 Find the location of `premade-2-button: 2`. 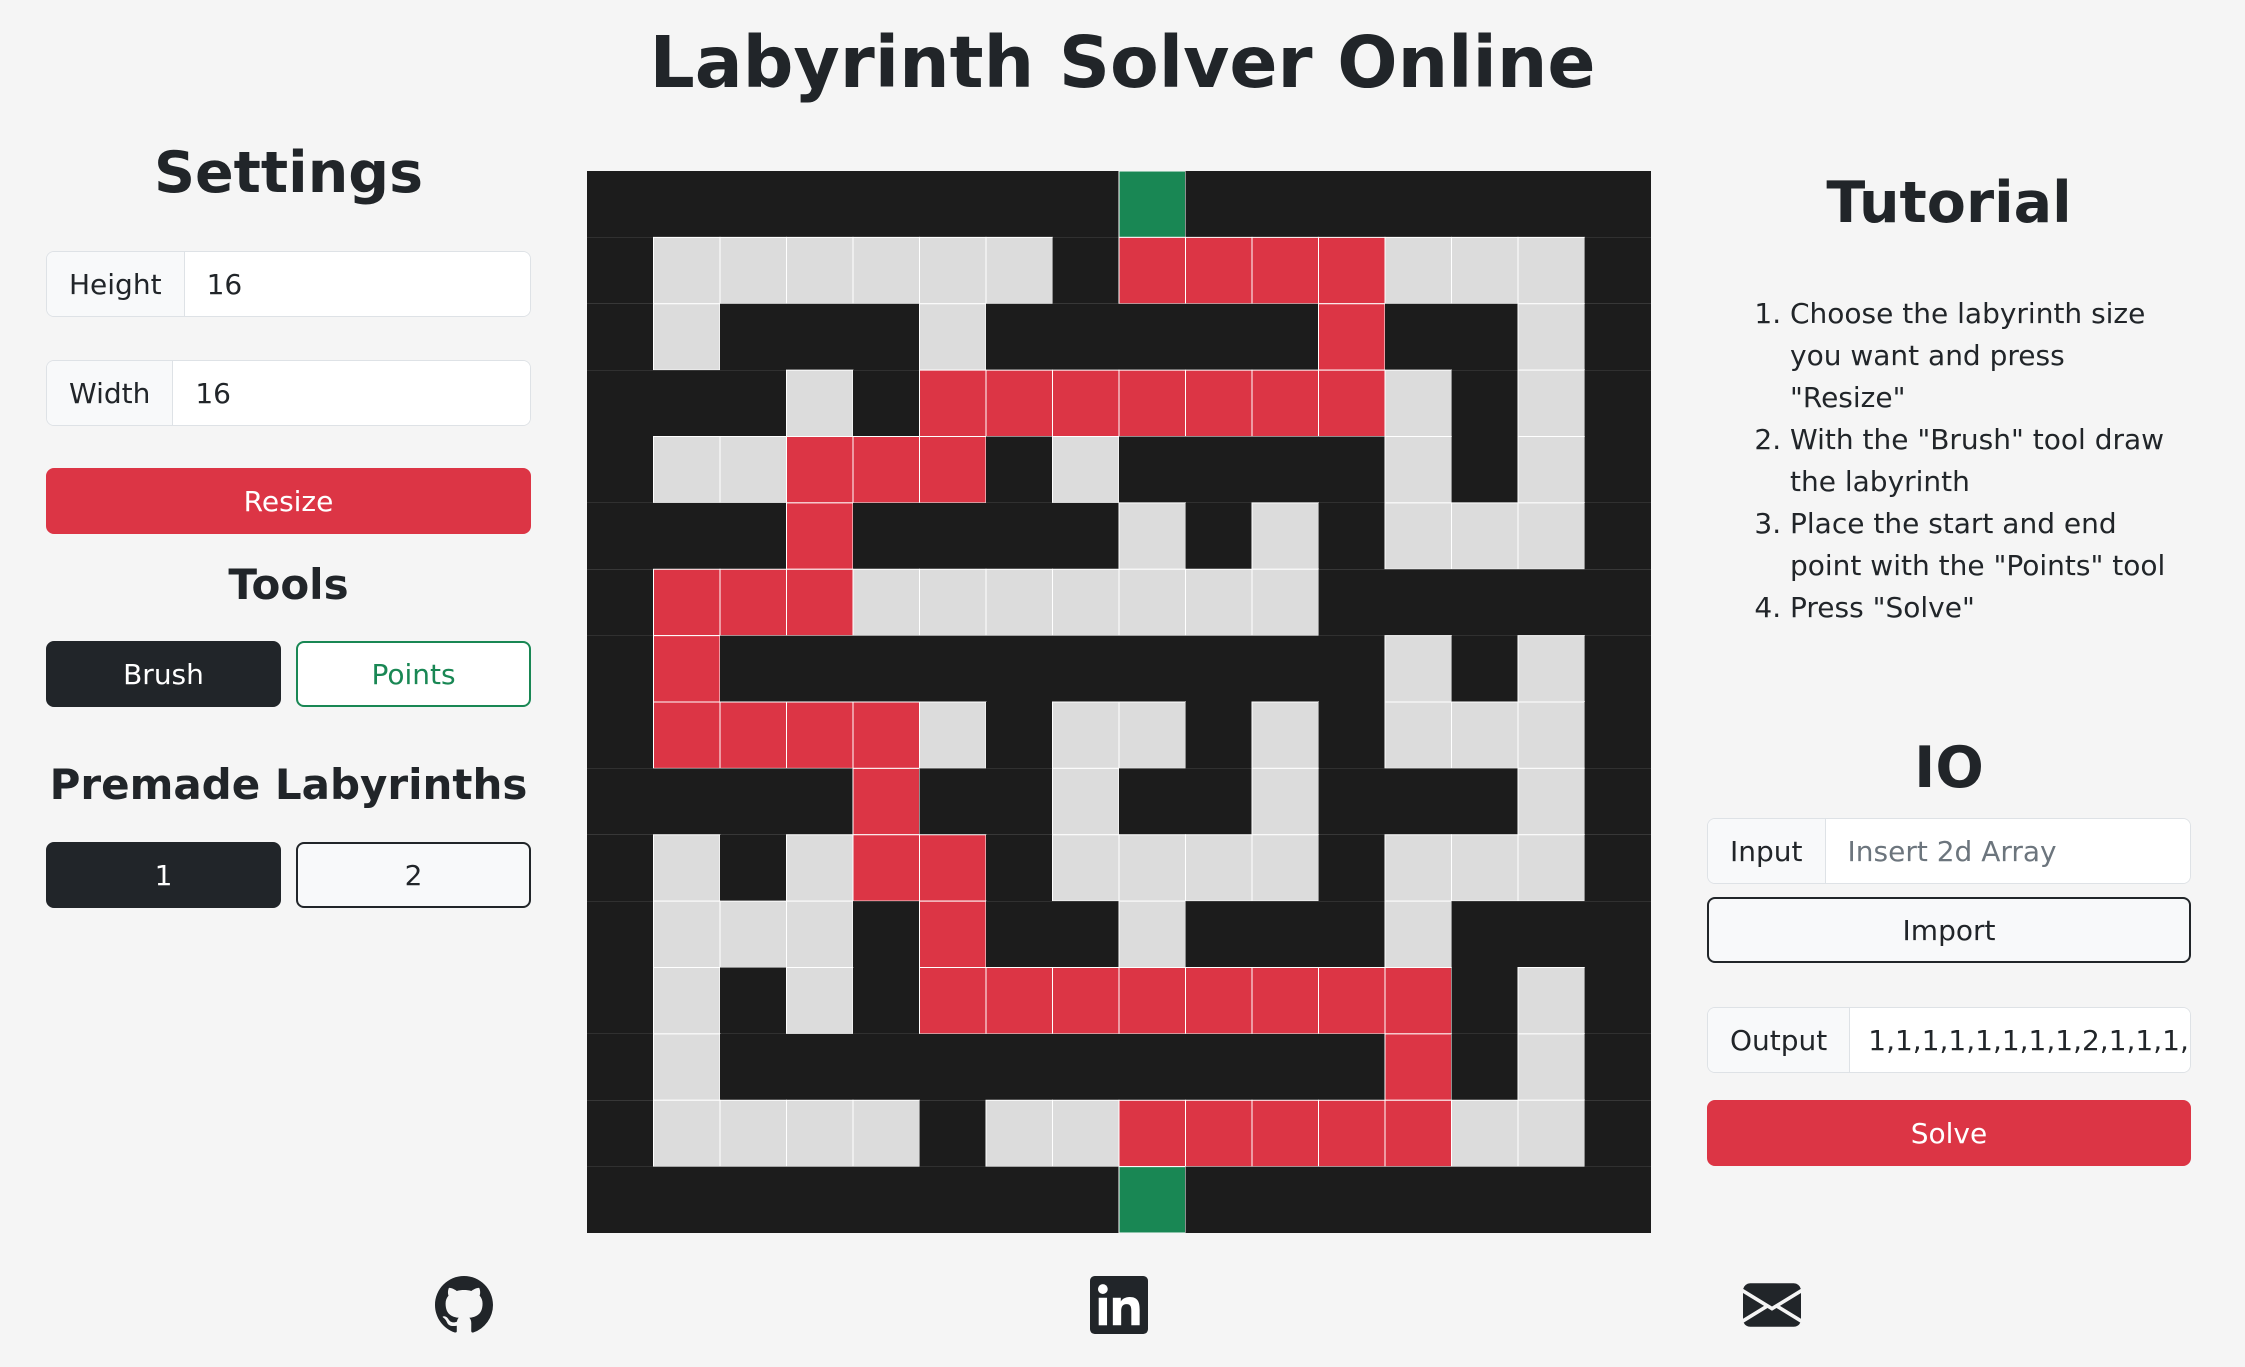

premade-2-button: 2 is located at coordinates (413, 875).